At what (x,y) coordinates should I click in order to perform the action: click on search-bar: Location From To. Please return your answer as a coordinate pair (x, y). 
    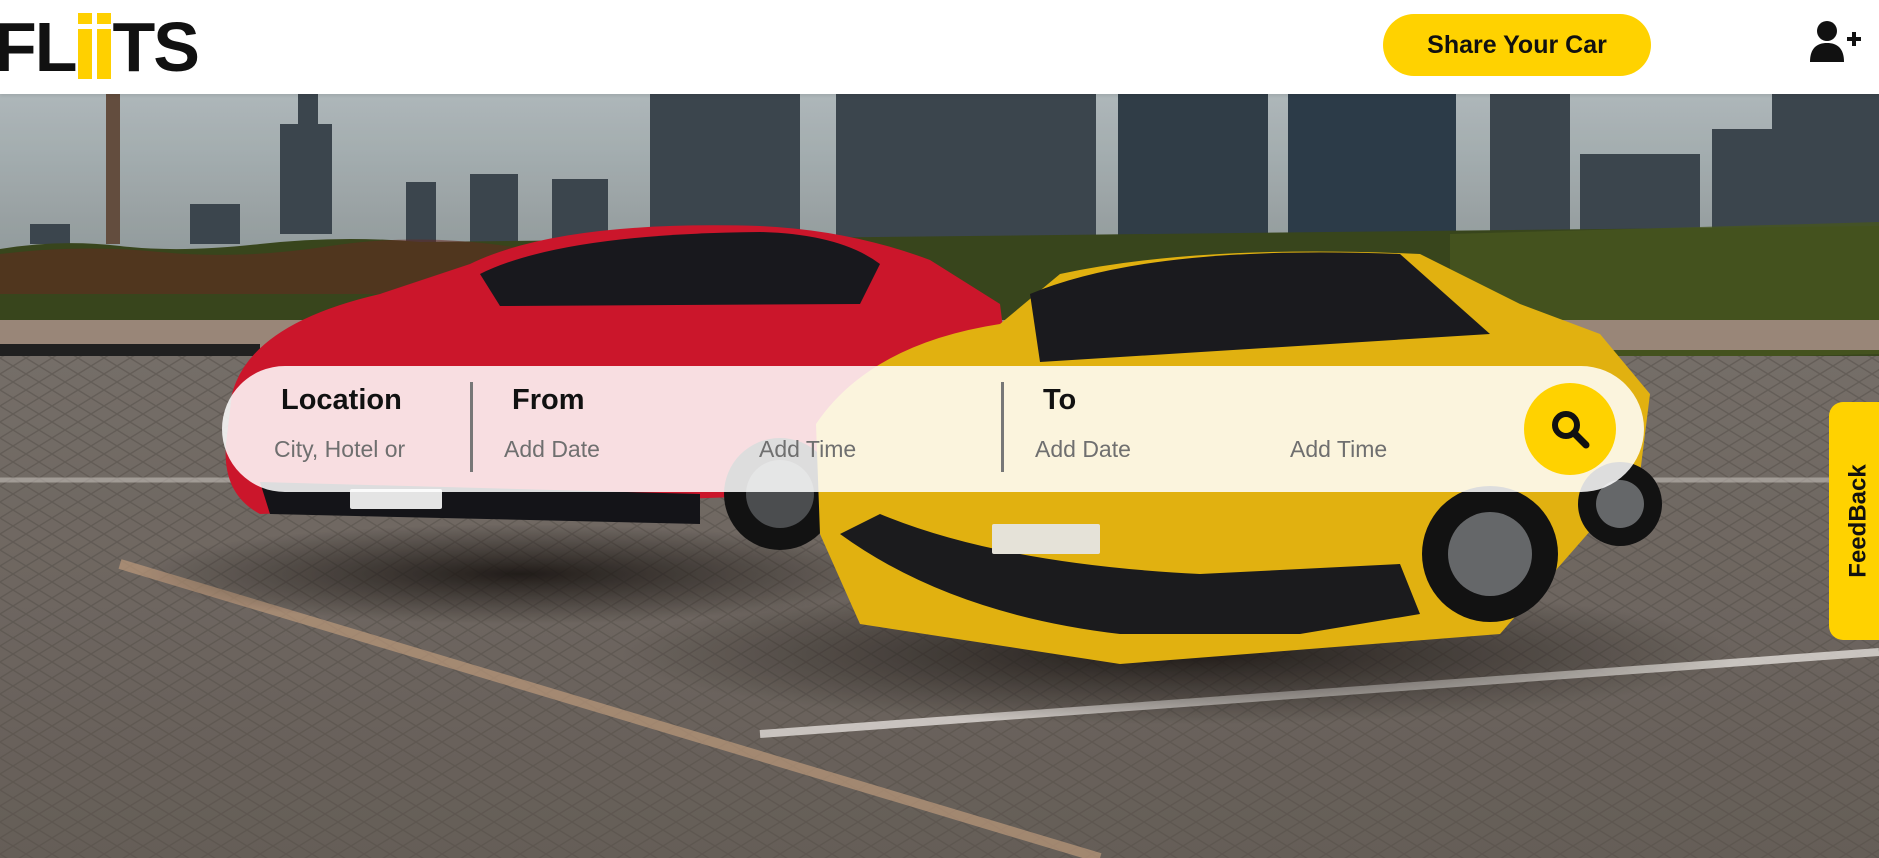
    Looking at the image, I should click on (933, 429).